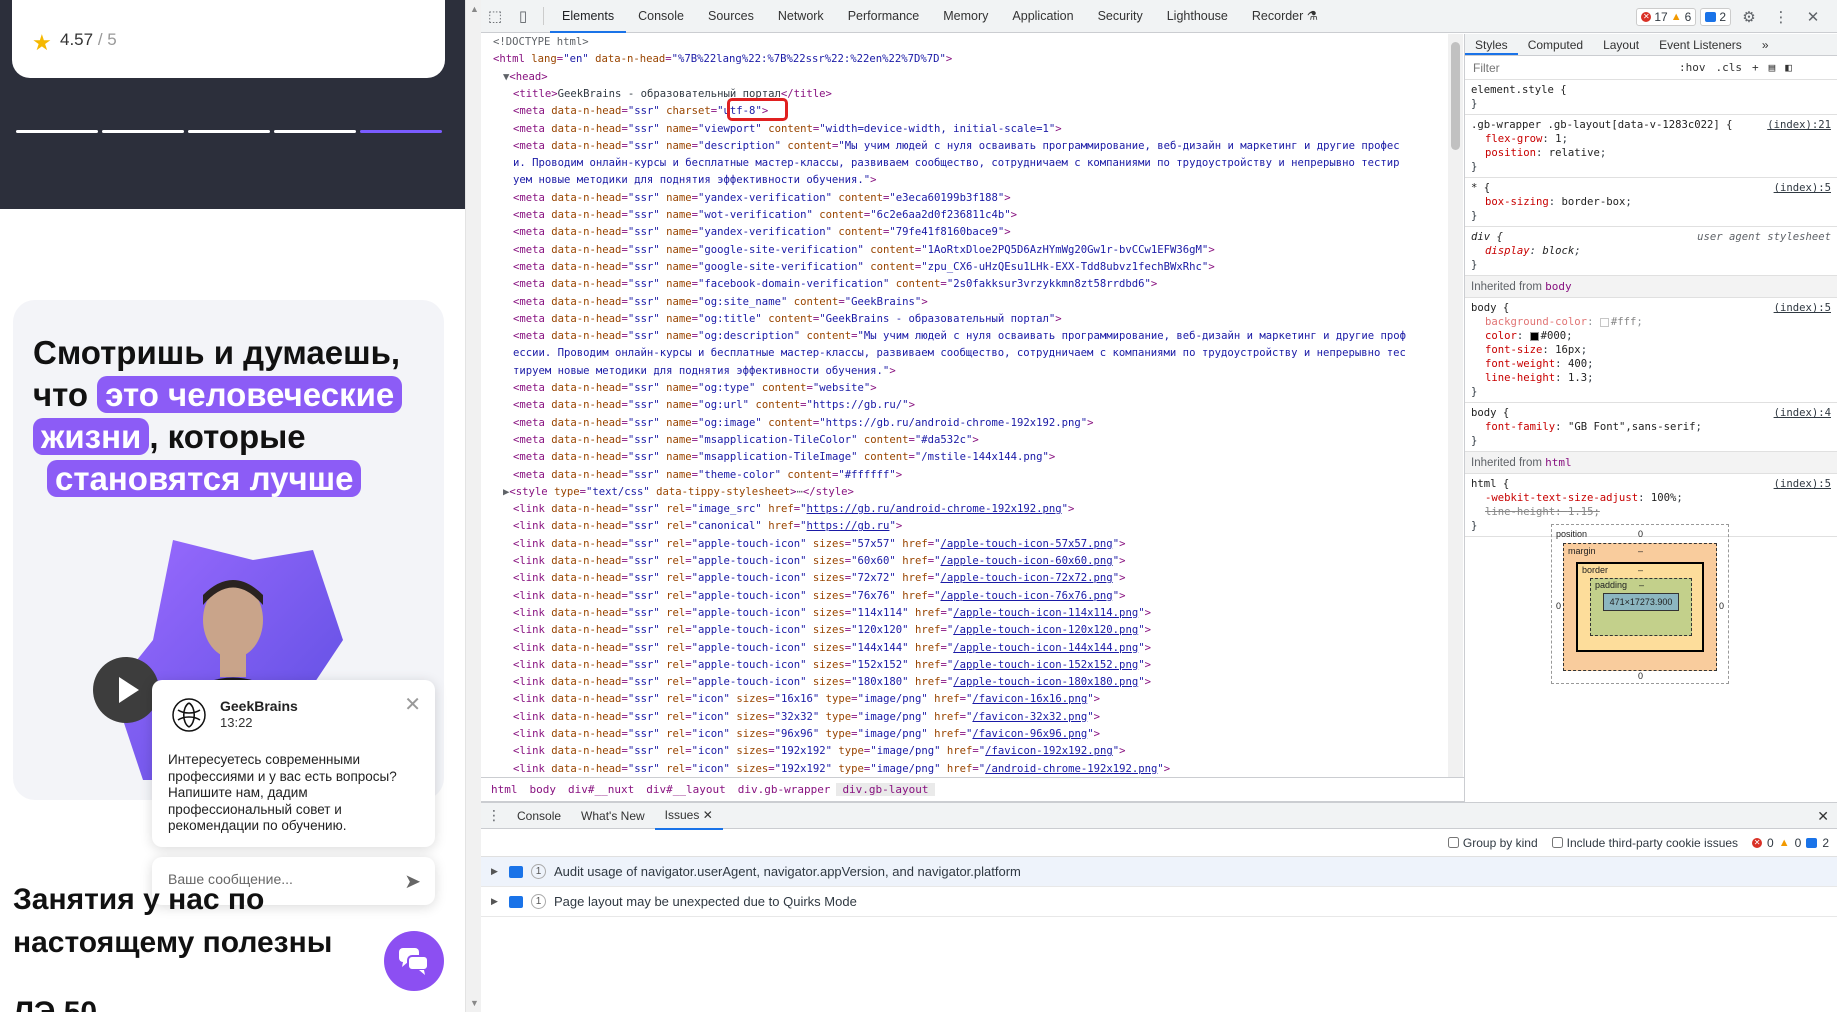 The height and width of the screenshot is (1012, 1837). What do you see at coordinates (1569, 67) in the screenshot?
I see `styles-filter-input` at bounding box center [1569, 67].